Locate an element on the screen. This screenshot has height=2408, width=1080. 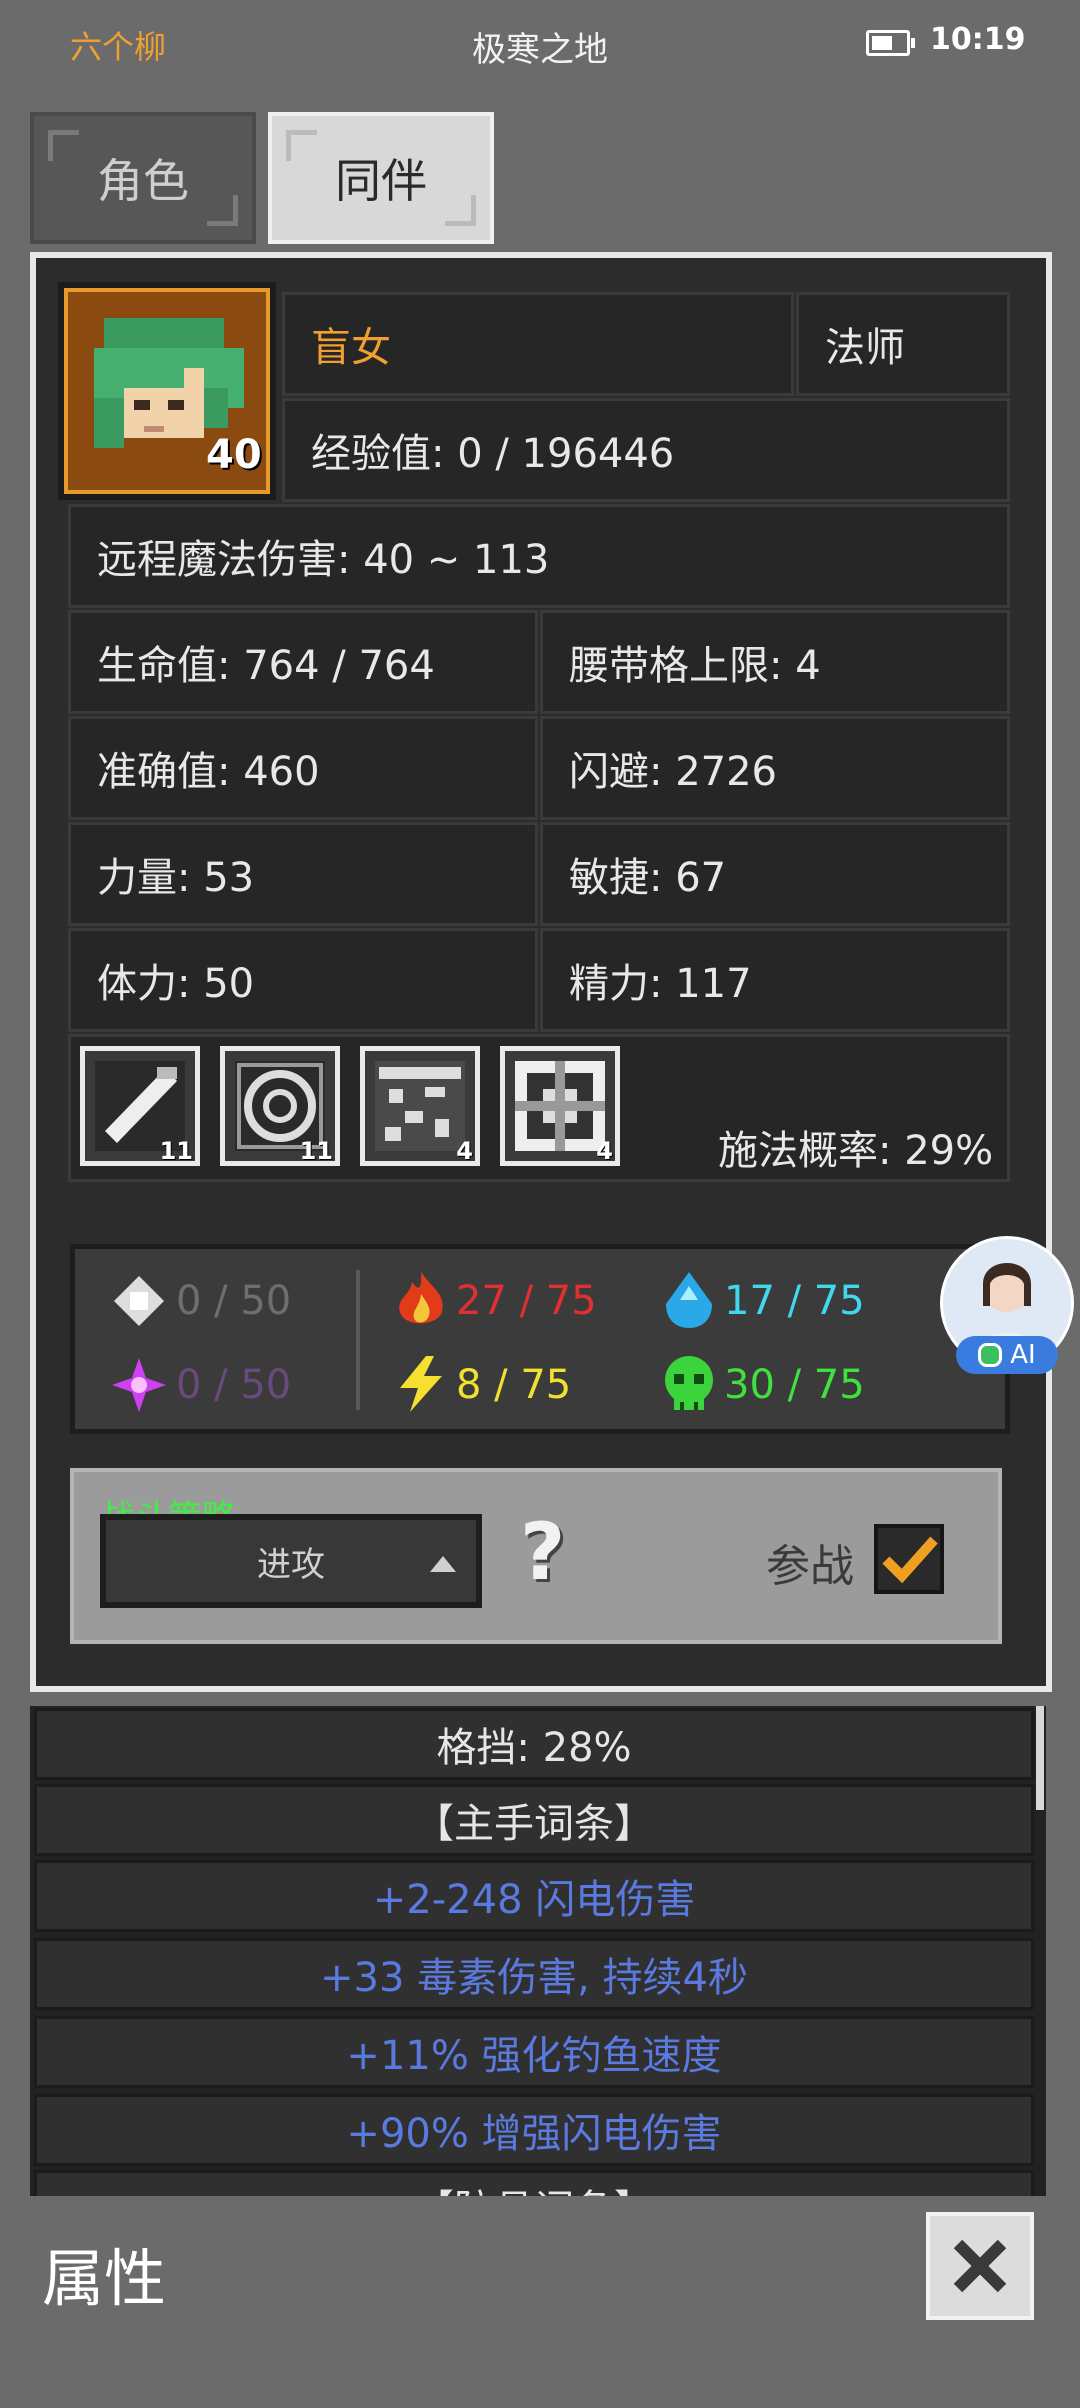
scrollbar is located at coordinates (1040, 1758).